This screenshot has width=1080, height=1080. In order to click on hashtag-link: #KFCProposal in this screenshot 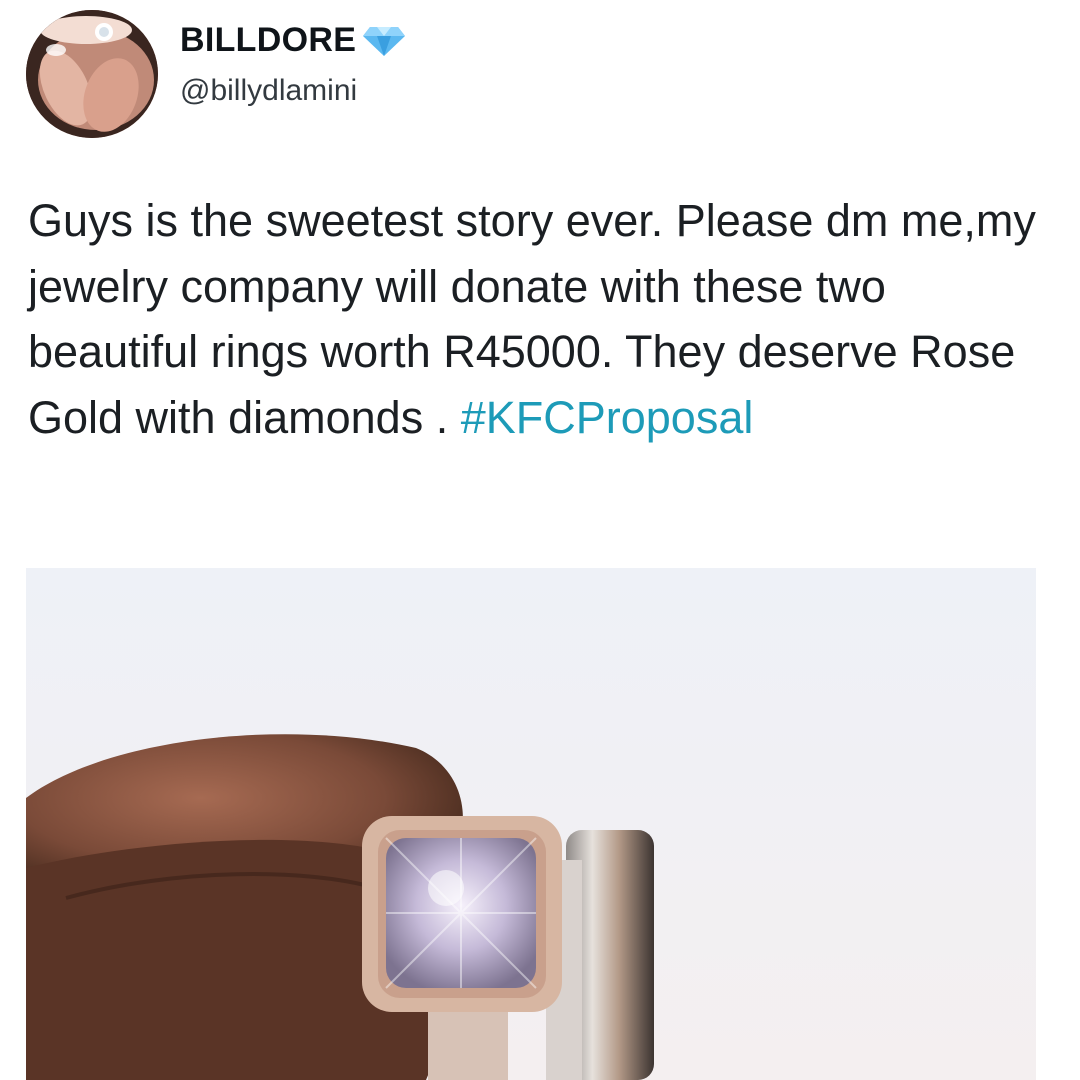, I will do `click(607, 417)`.